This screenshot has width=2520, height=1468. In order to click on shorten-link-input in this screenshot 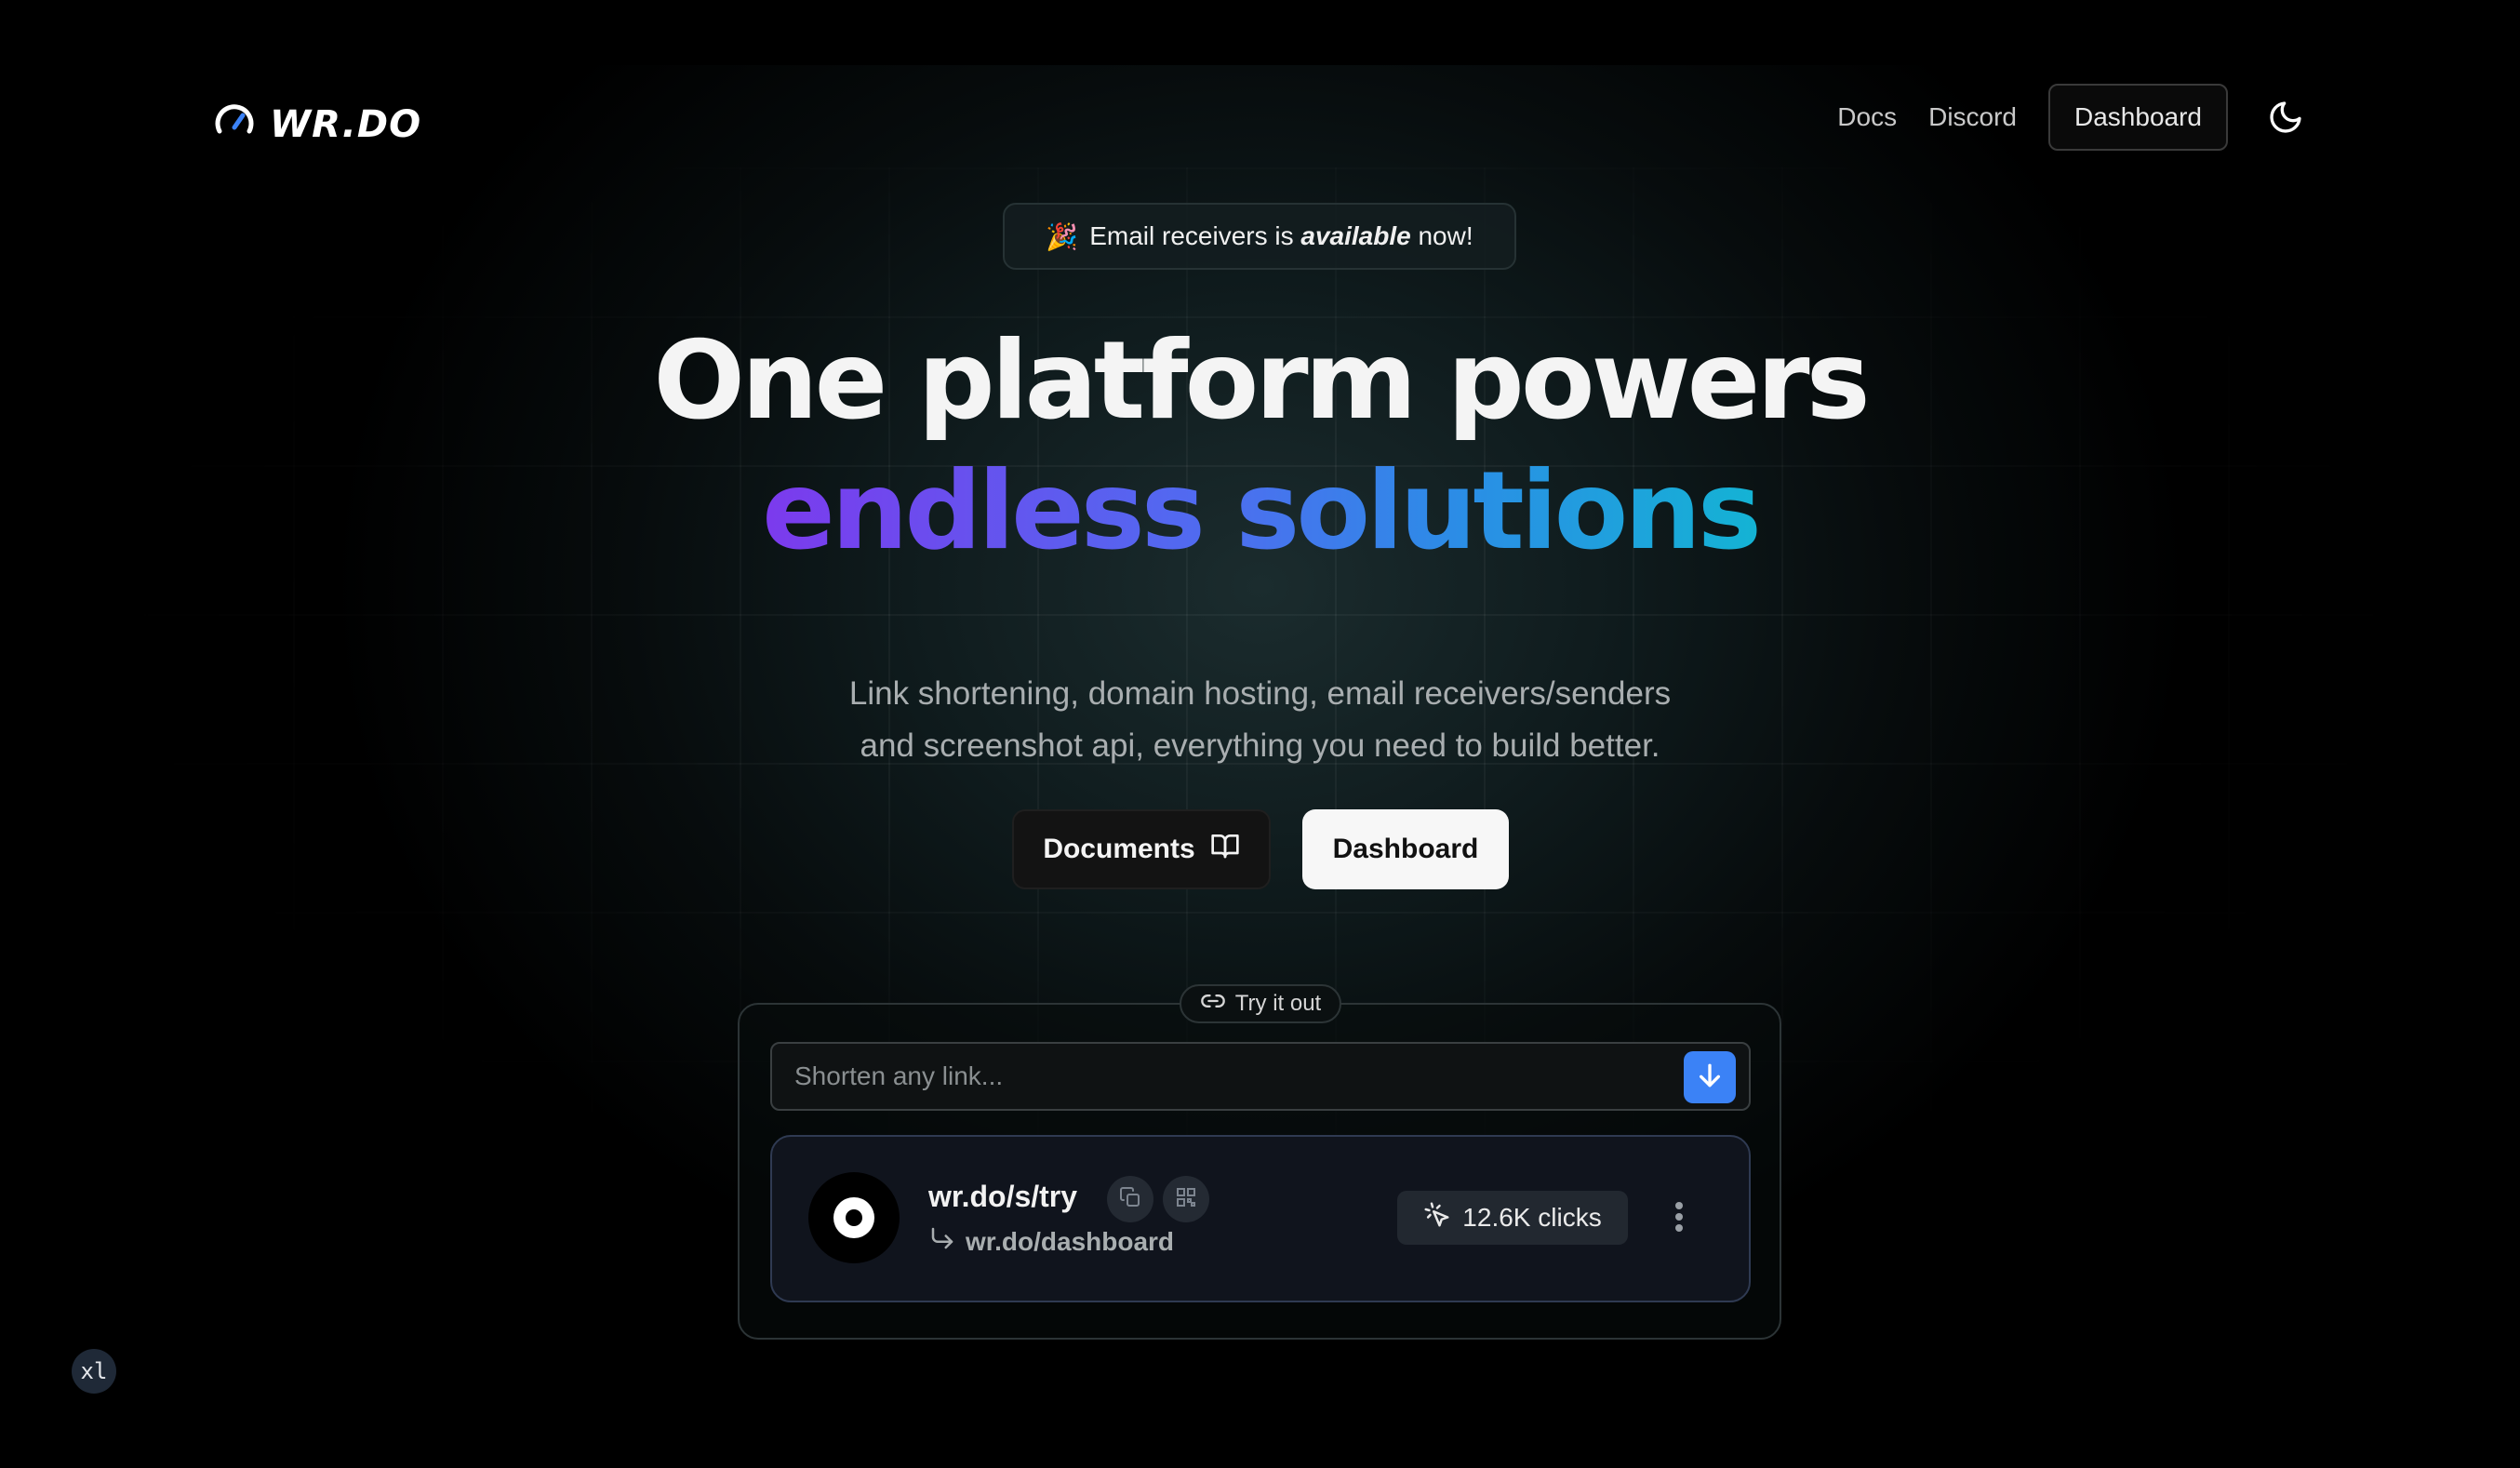, I will do `click(1260, 1076)`.